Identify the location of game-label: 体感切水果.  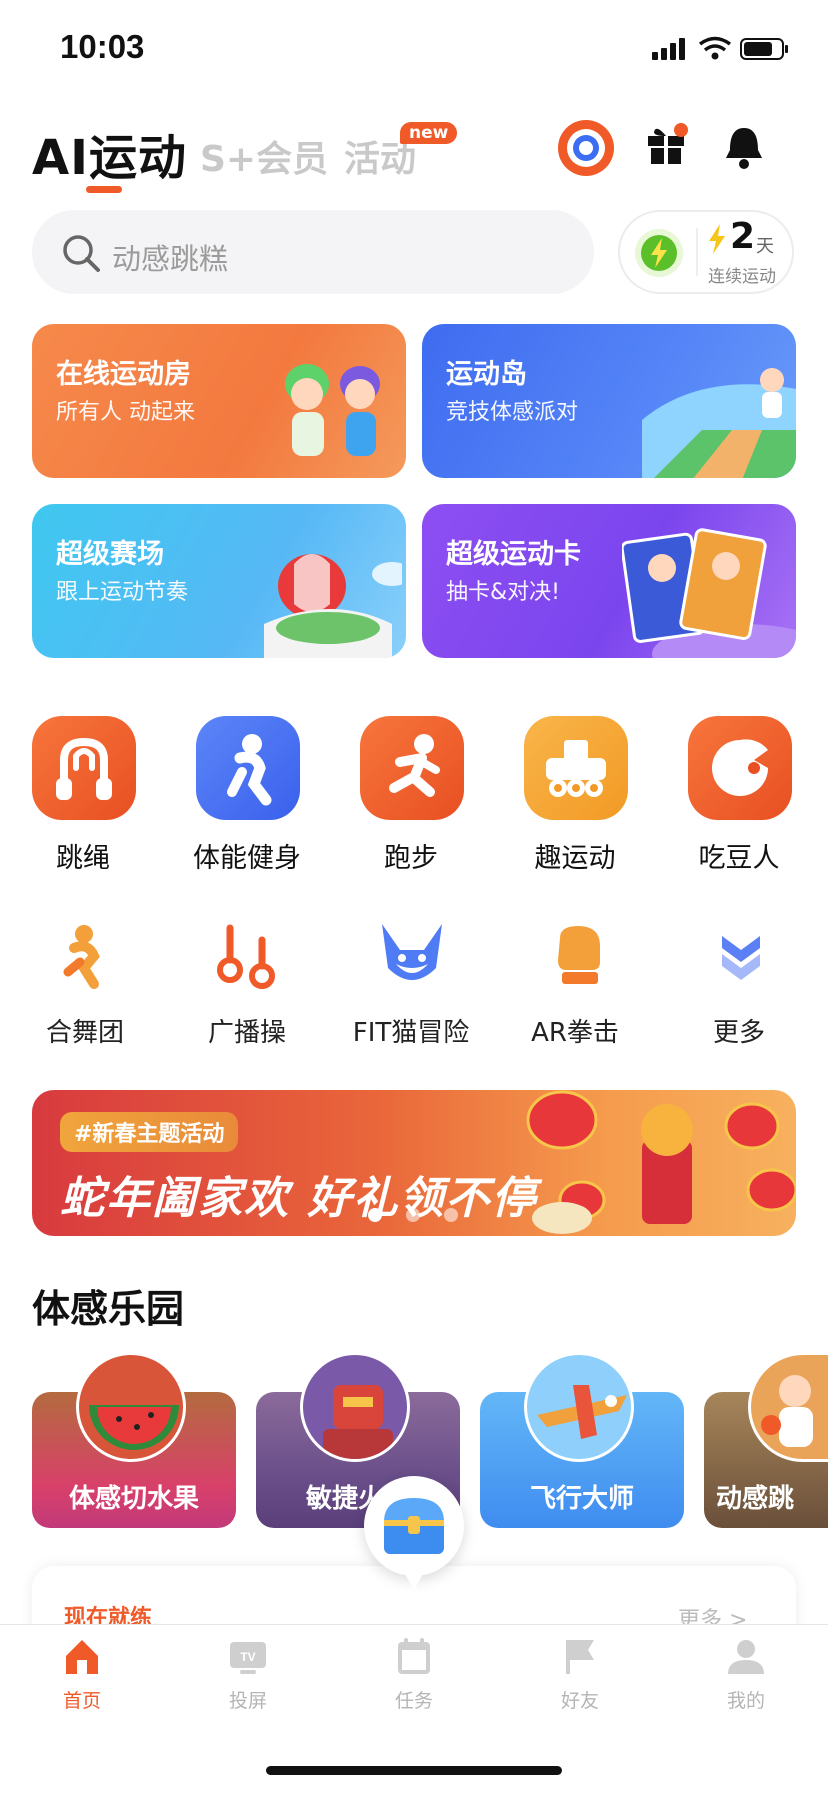
(133, 1499).